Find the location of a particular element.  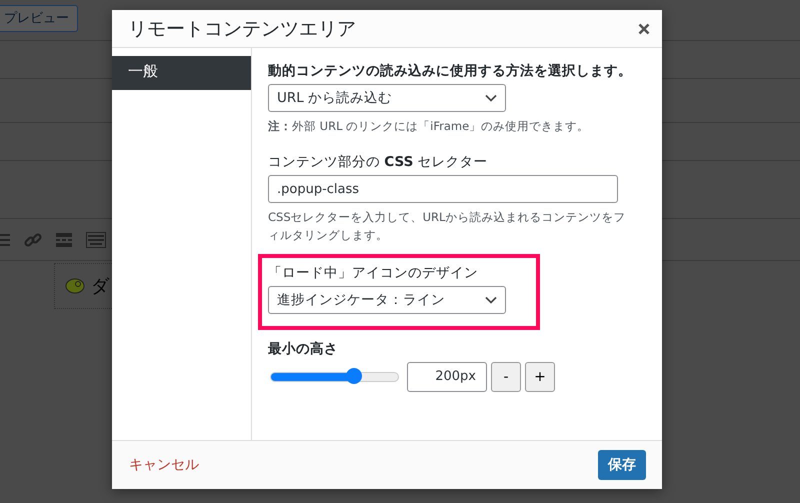

step-button: - is located at coordinates (506, 377).